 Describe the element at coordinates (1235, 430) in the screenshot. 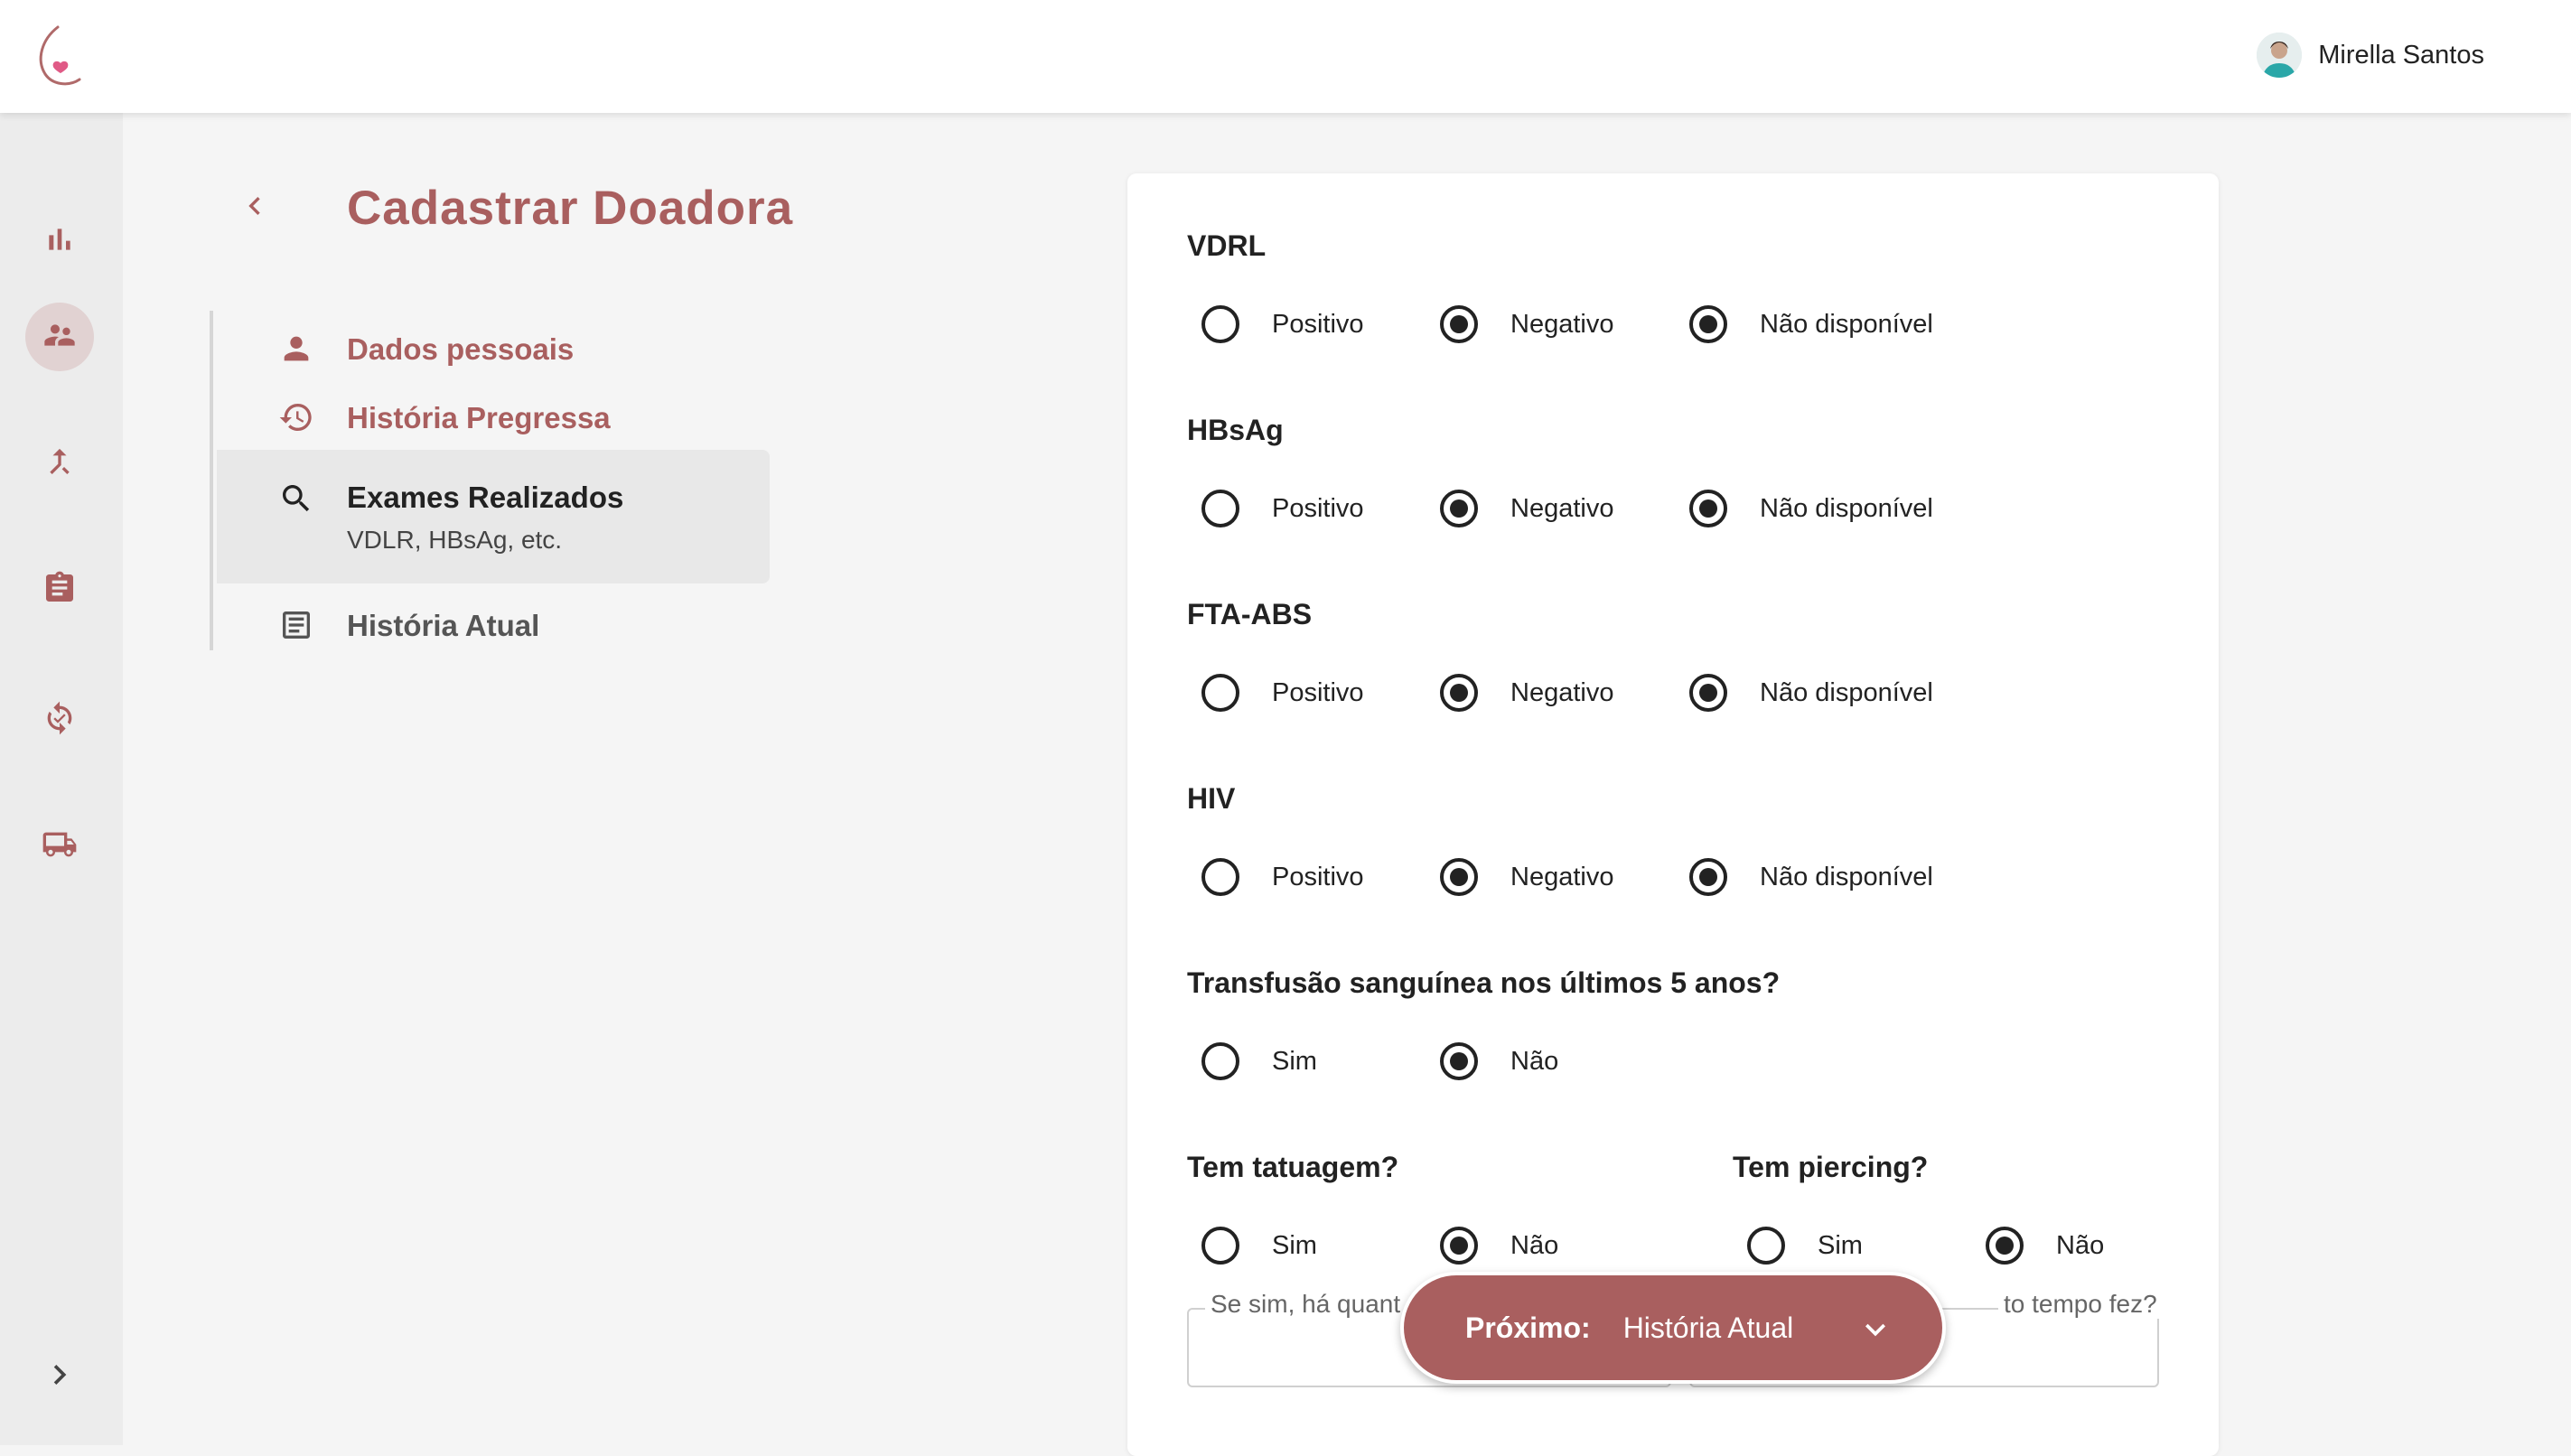

I see `question-label-hbsag: HBsAg` at that location.